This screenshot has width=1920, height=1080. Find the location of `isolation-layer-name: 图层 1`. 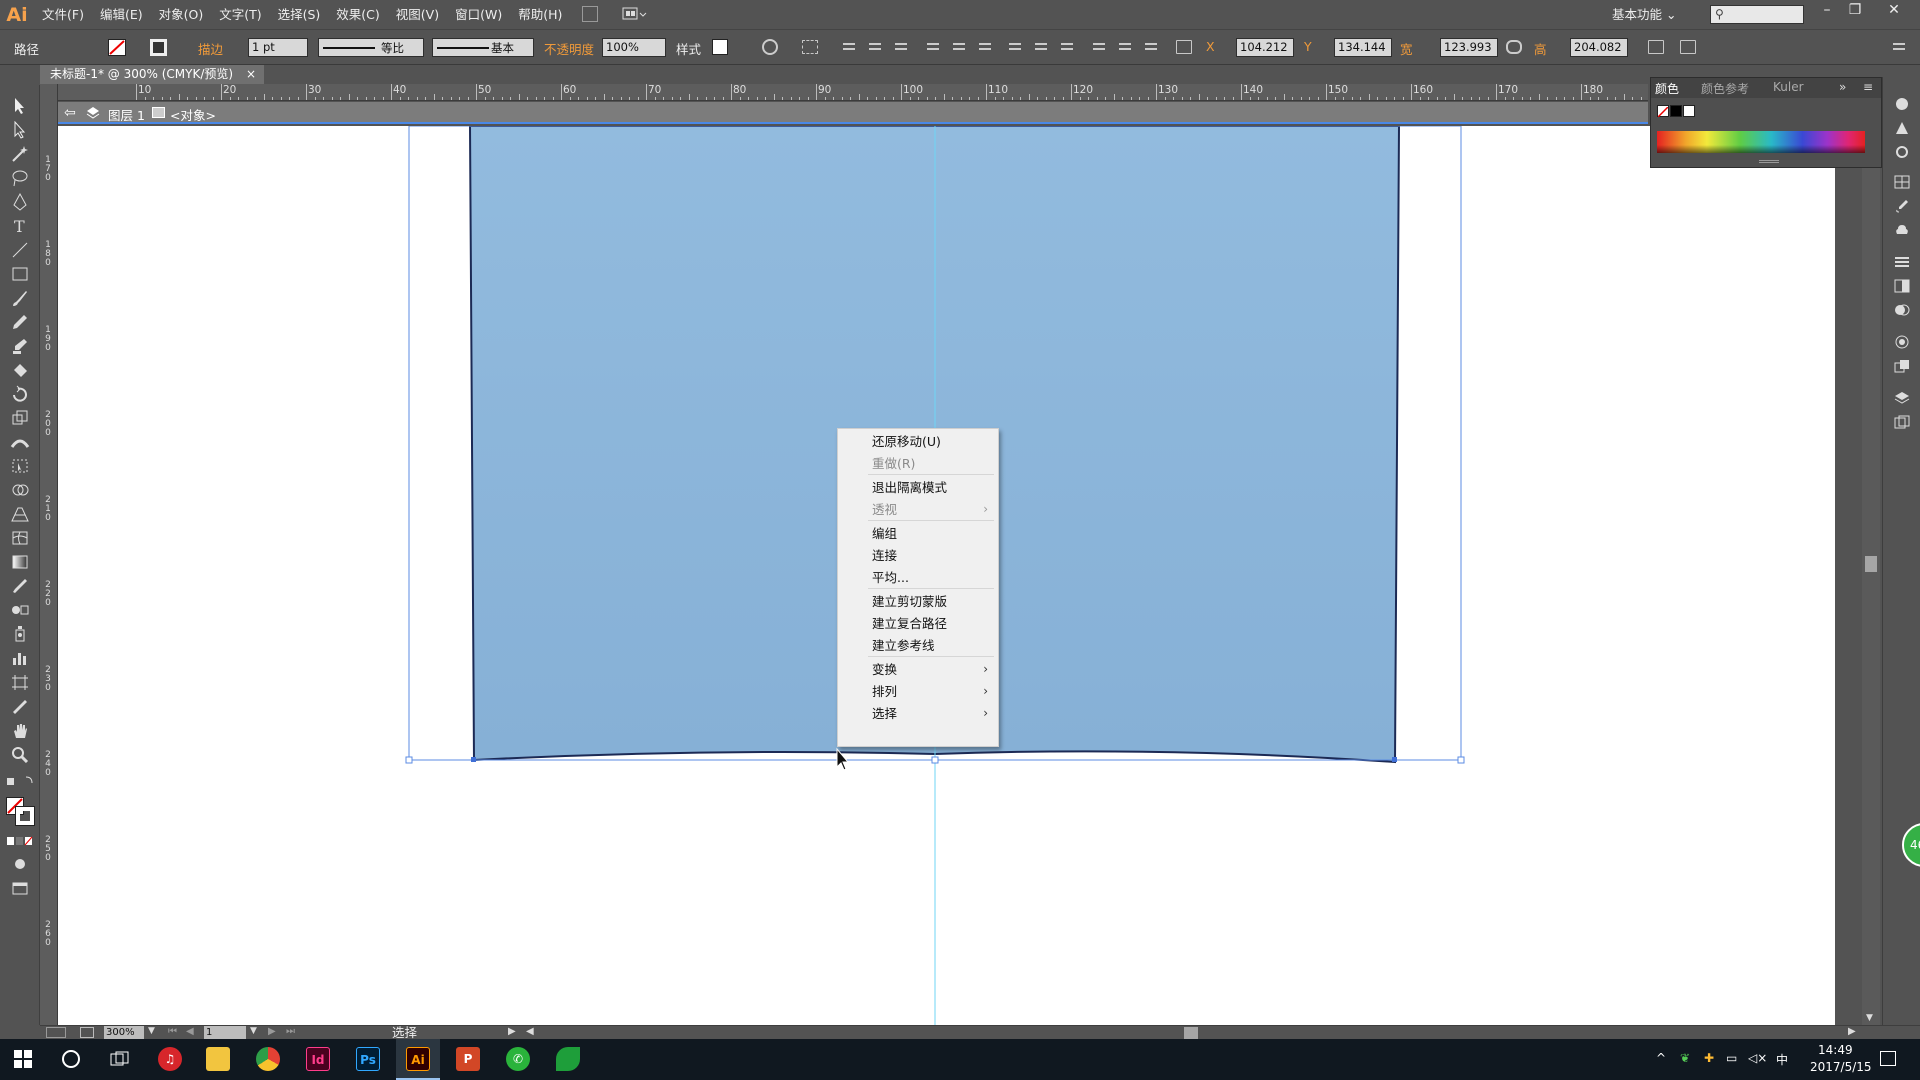

isolation-layer-name: 图层 1 is located at coordinates (126, 114).